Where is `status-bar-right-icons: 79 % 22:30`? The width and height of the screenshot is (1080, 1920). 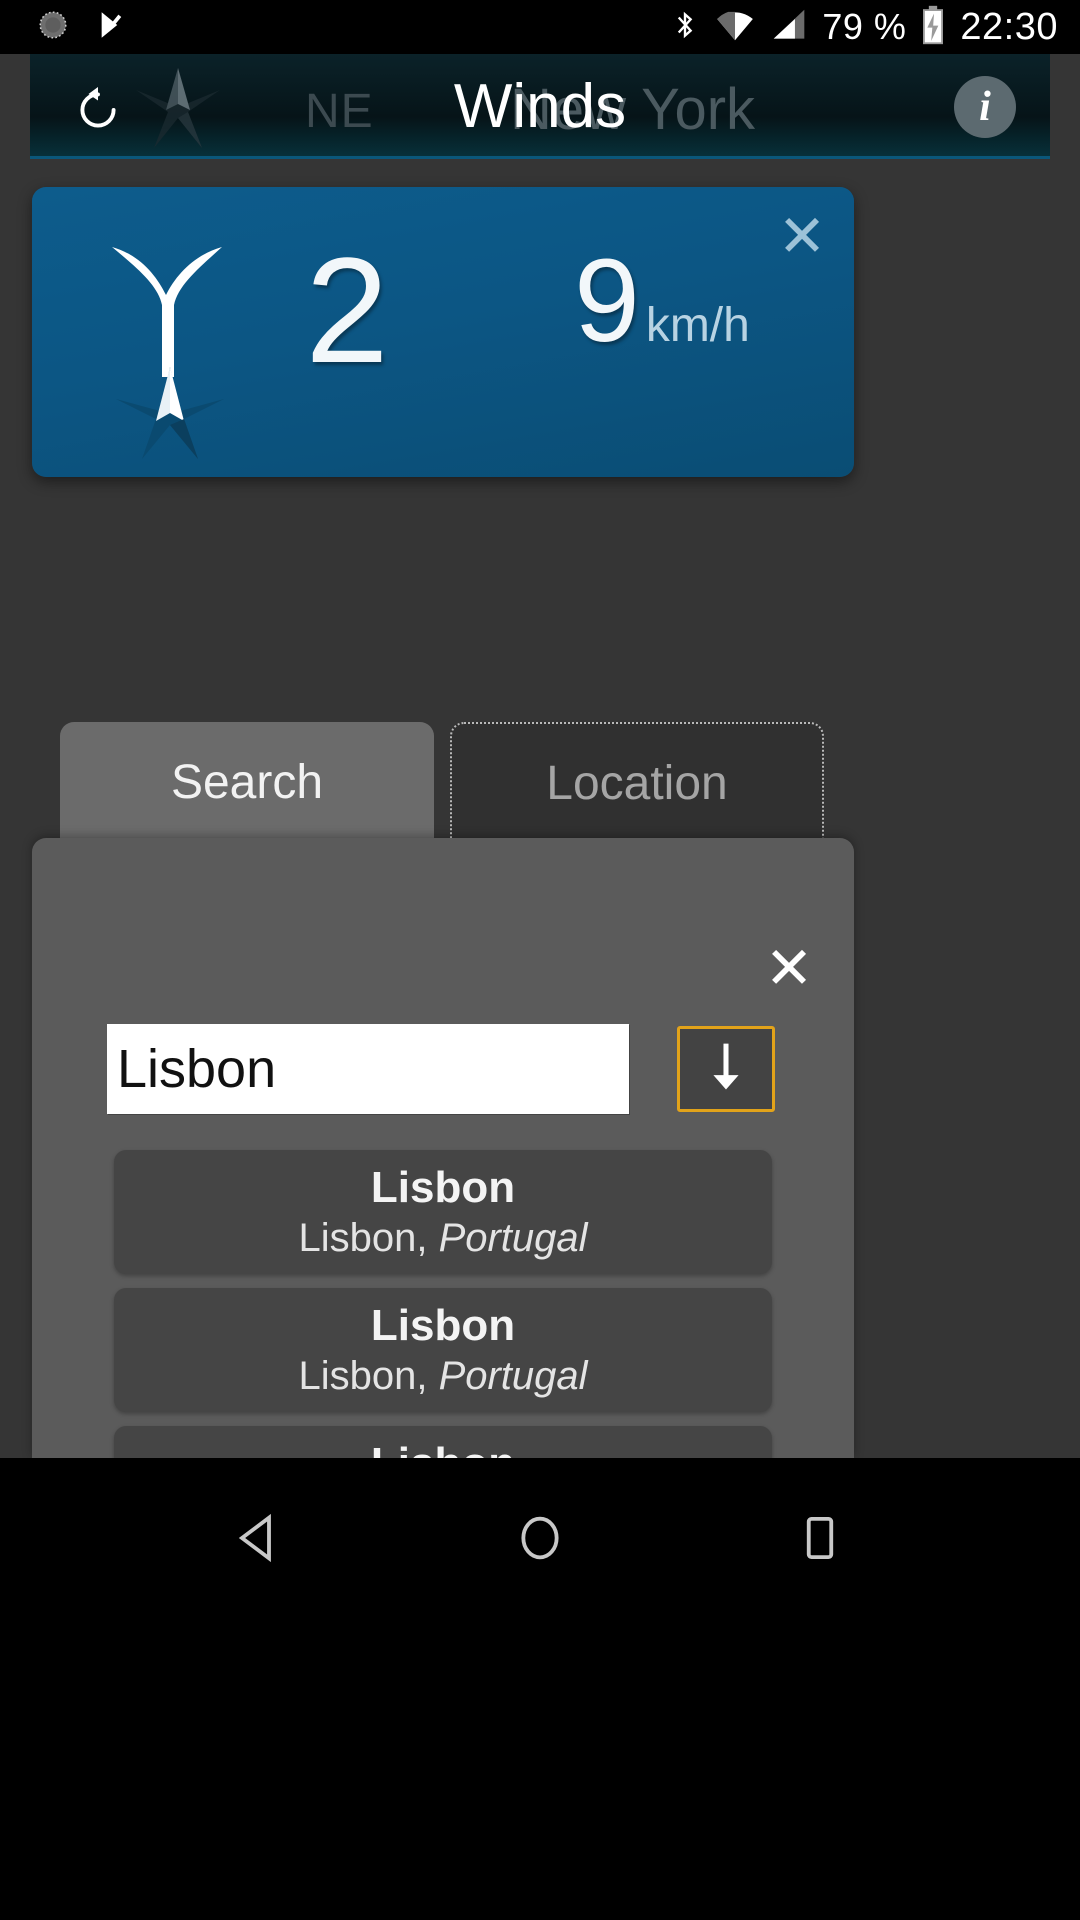 status-bar-right-icons: 79 % 22:30 is located at coordinates (864, 27).